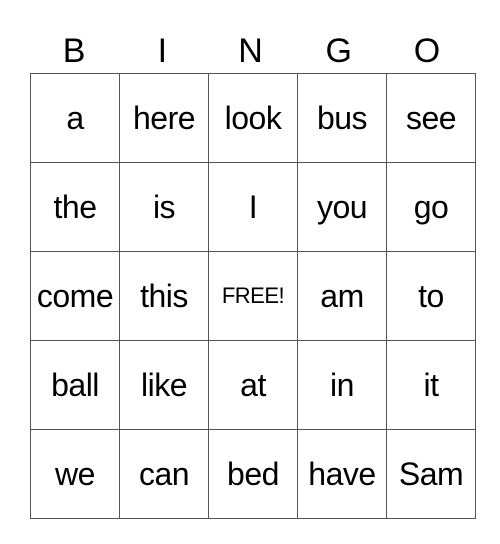  Describe the element at coordinates (164, 207) in the screenshot. I see `word-cell: is` at that location.